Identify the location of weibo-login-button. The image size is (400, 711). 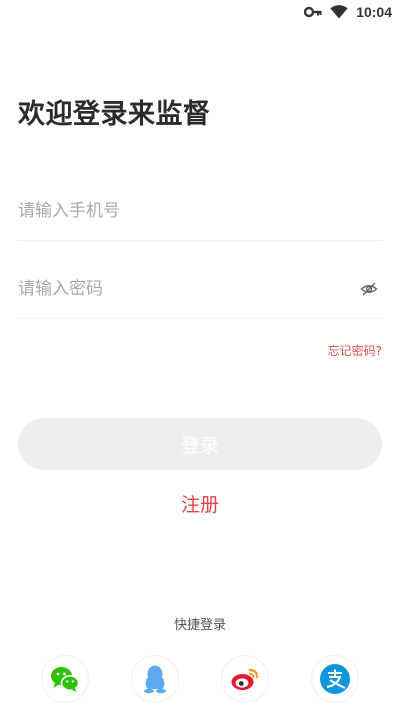
(245, 679).